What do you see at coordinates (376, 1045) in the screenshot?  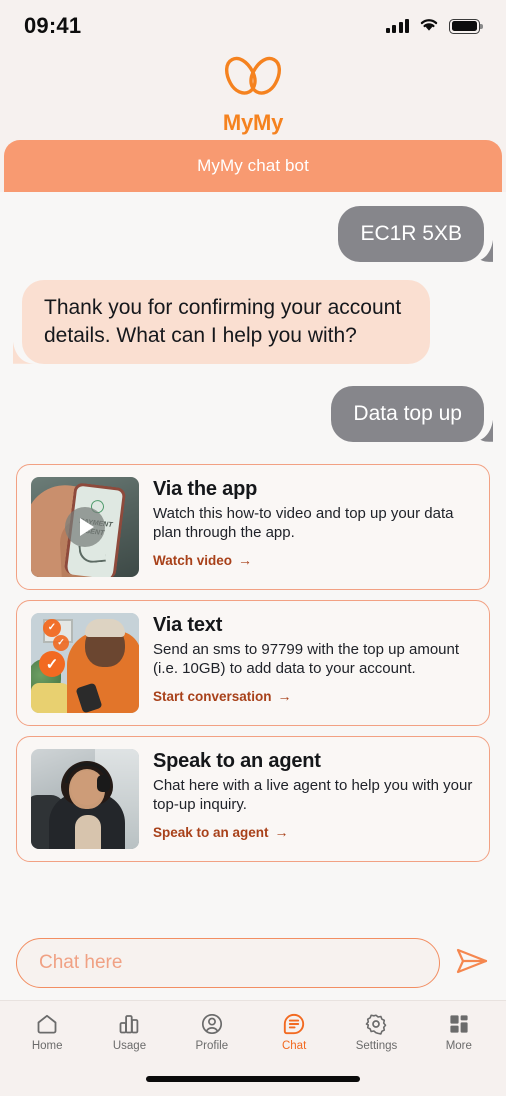 I see `tab-label: Settings` at bounding box center [376, 1045].